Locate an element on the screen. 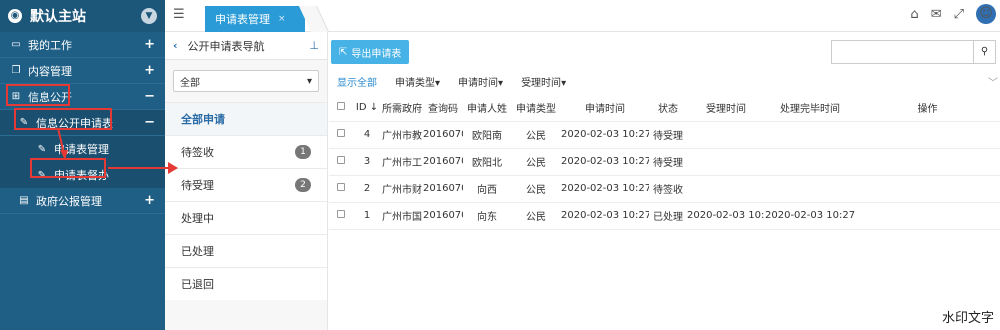  nav-item-label: 待签收 is located at coordinates (197, 152).